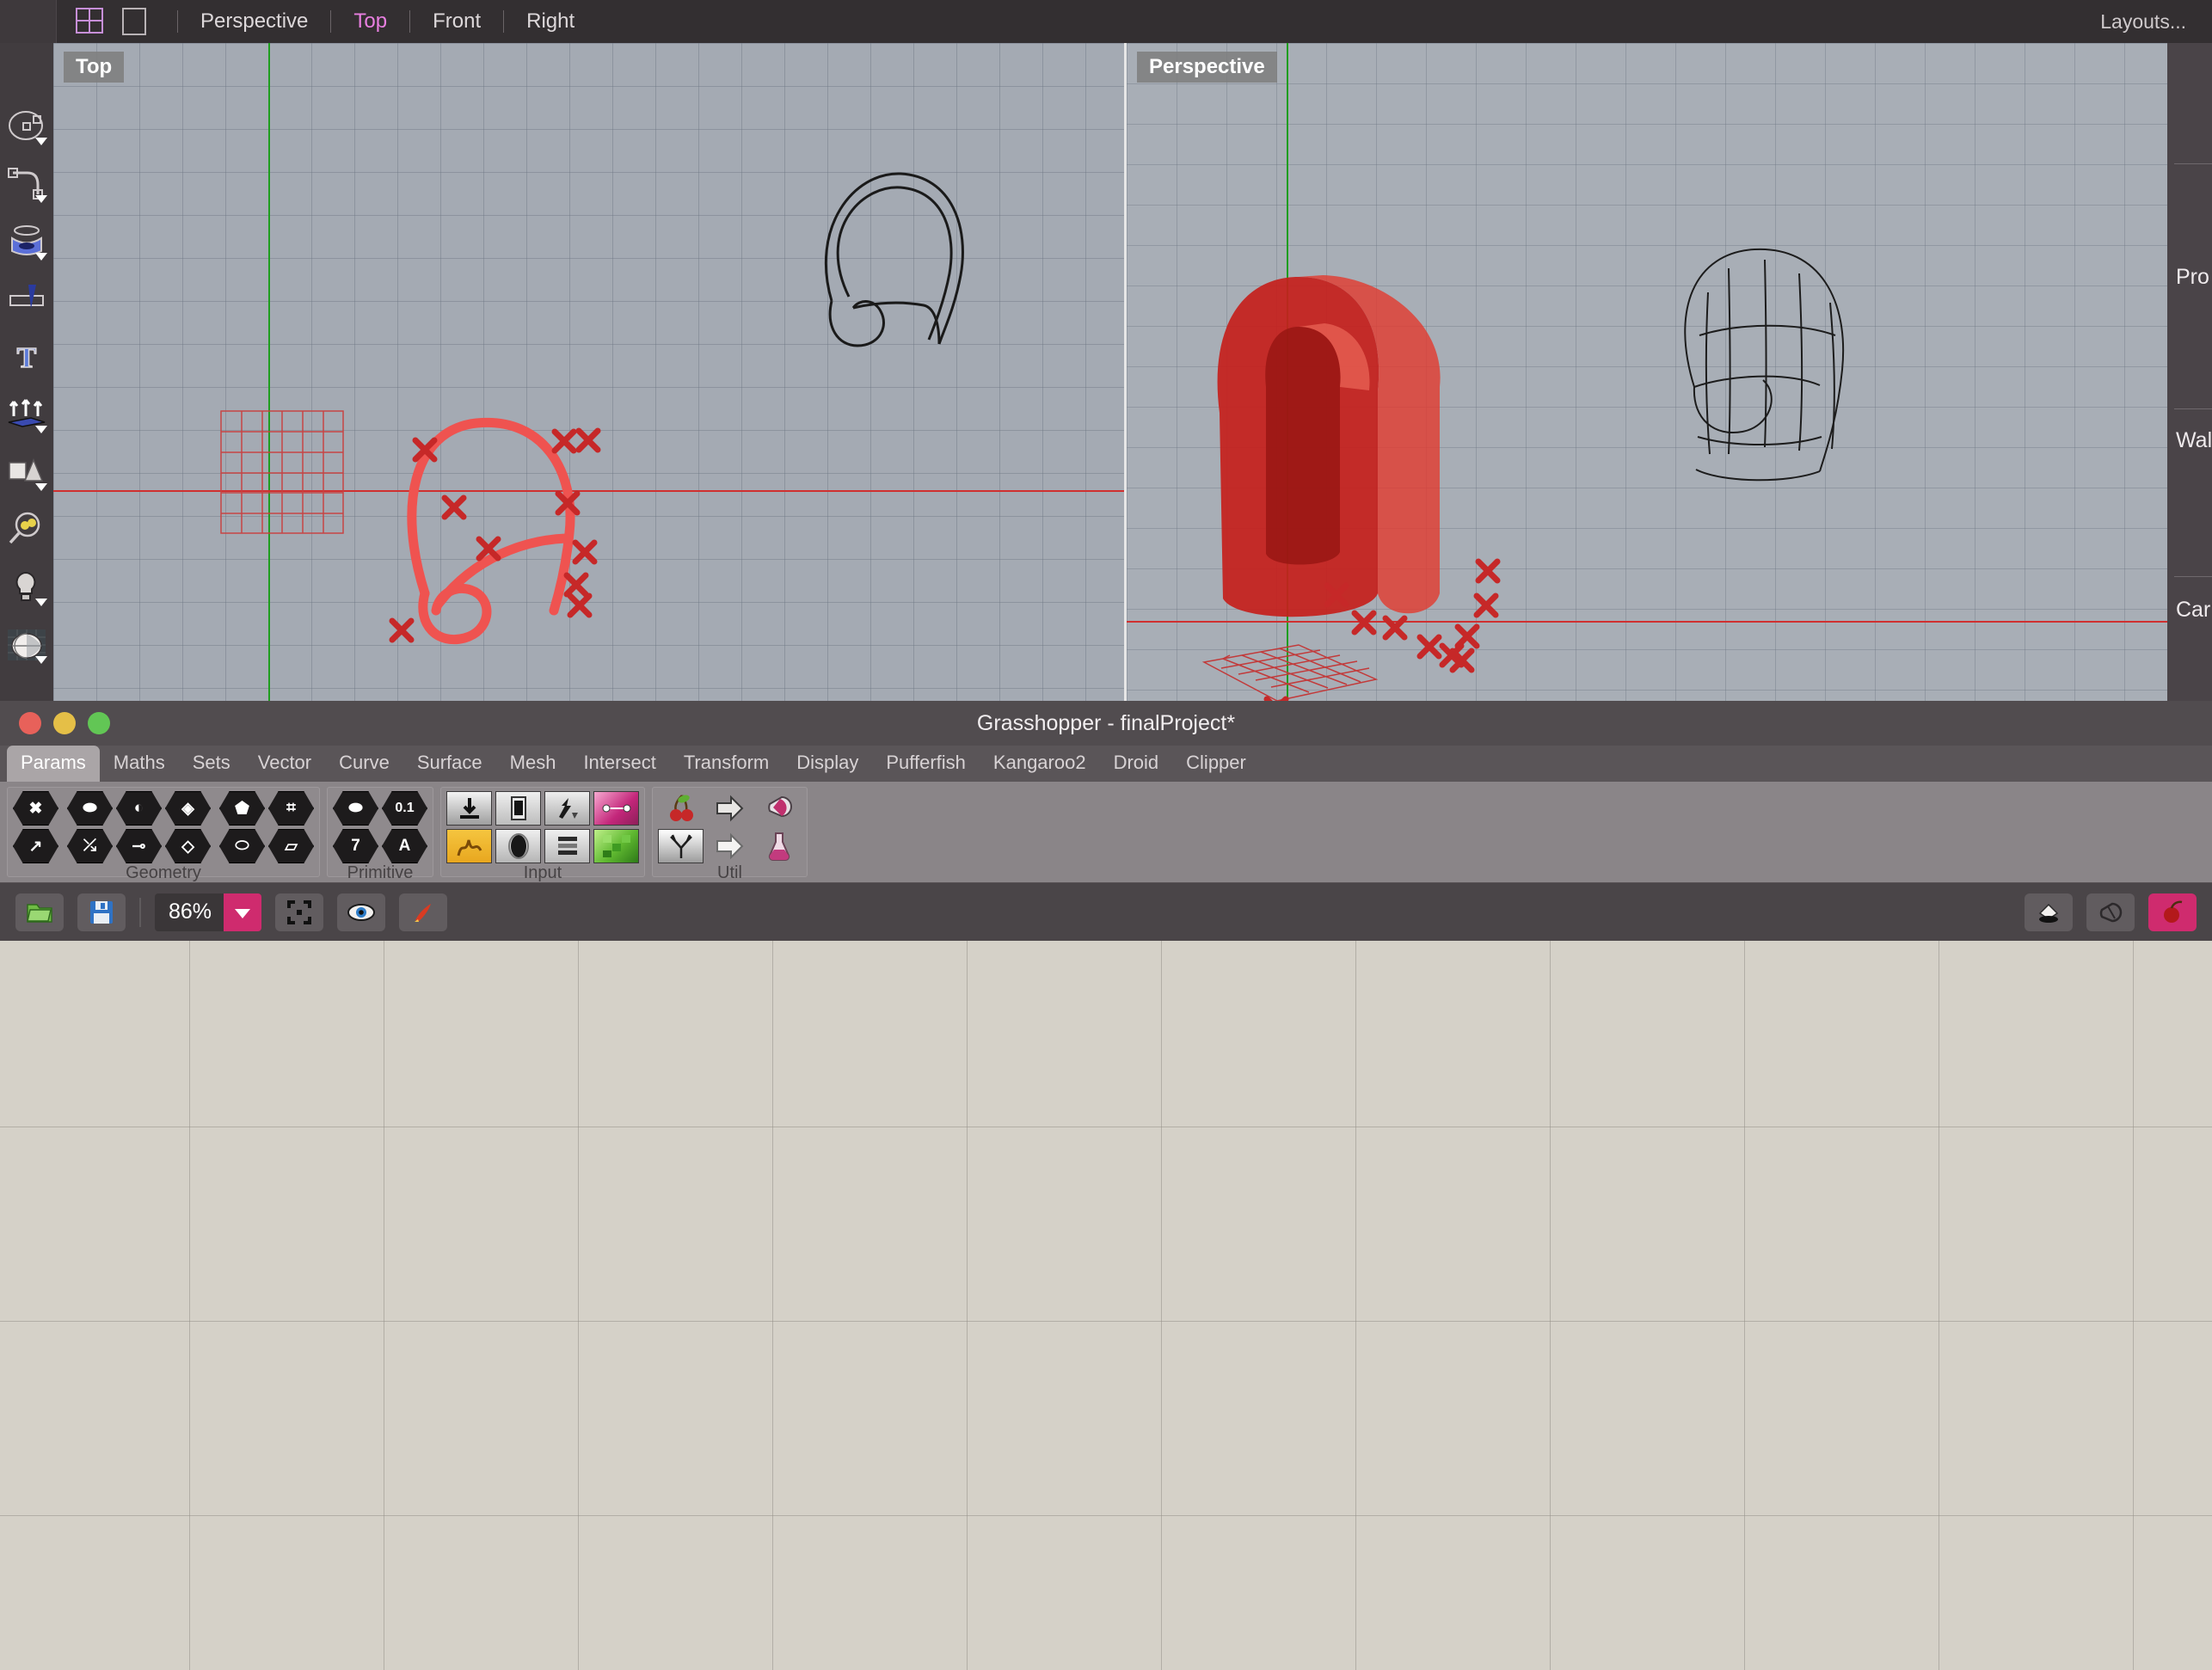 The height and width of the screenshot is (1670, 2212). Describe the element at coordinates (779, 846) in the screenshot. I see `flask-icon` at that location.